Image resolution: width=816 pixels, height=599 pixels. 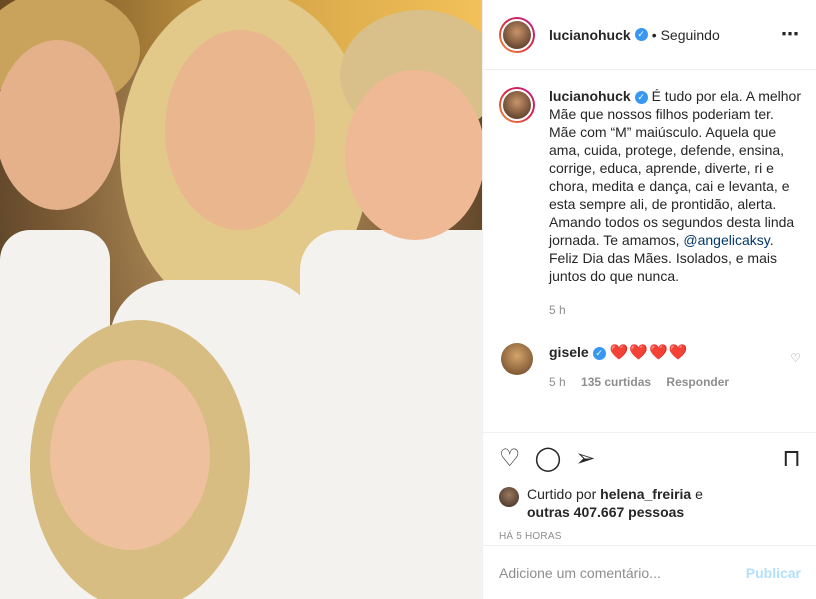 I want to click on more-options-icon: ⋯, so click(x=790, y=34).